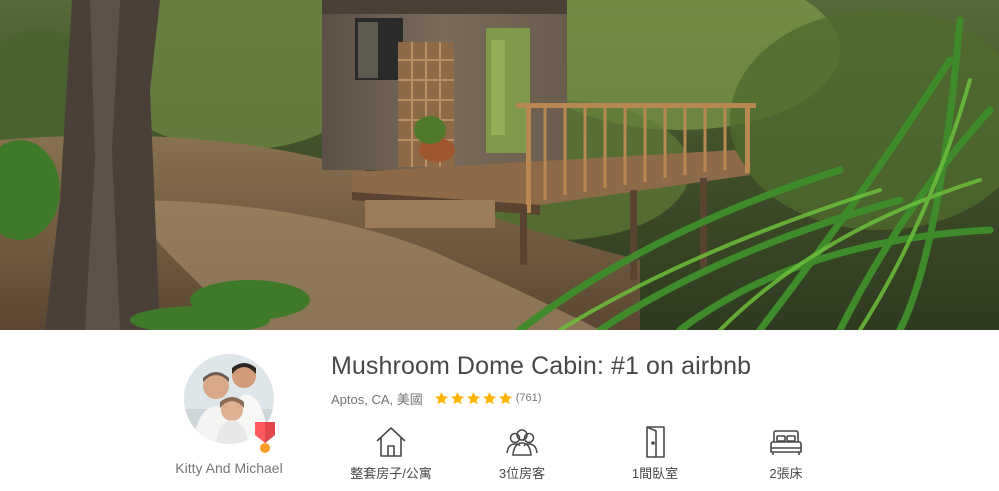 Image resolution: width=999 pixels, height=491 pixels. What do you see at coordinates (229, 468) in the screenshot?
I see `host-name: Kitty And Michael` at bounding box center [229, 468].